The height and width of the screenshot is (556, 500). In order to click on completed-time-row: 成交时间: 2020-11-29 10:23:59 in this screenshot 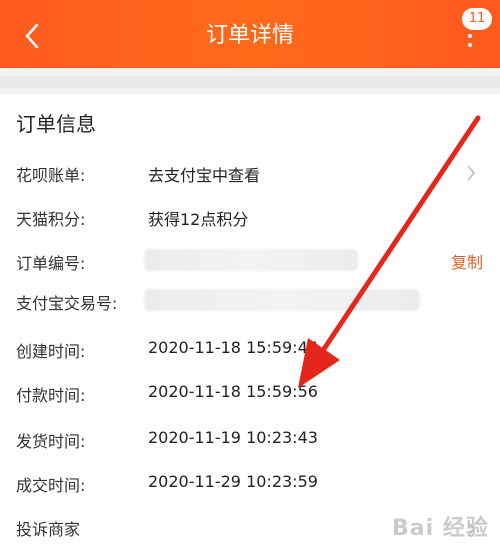, I will do `click(250, 484)`.